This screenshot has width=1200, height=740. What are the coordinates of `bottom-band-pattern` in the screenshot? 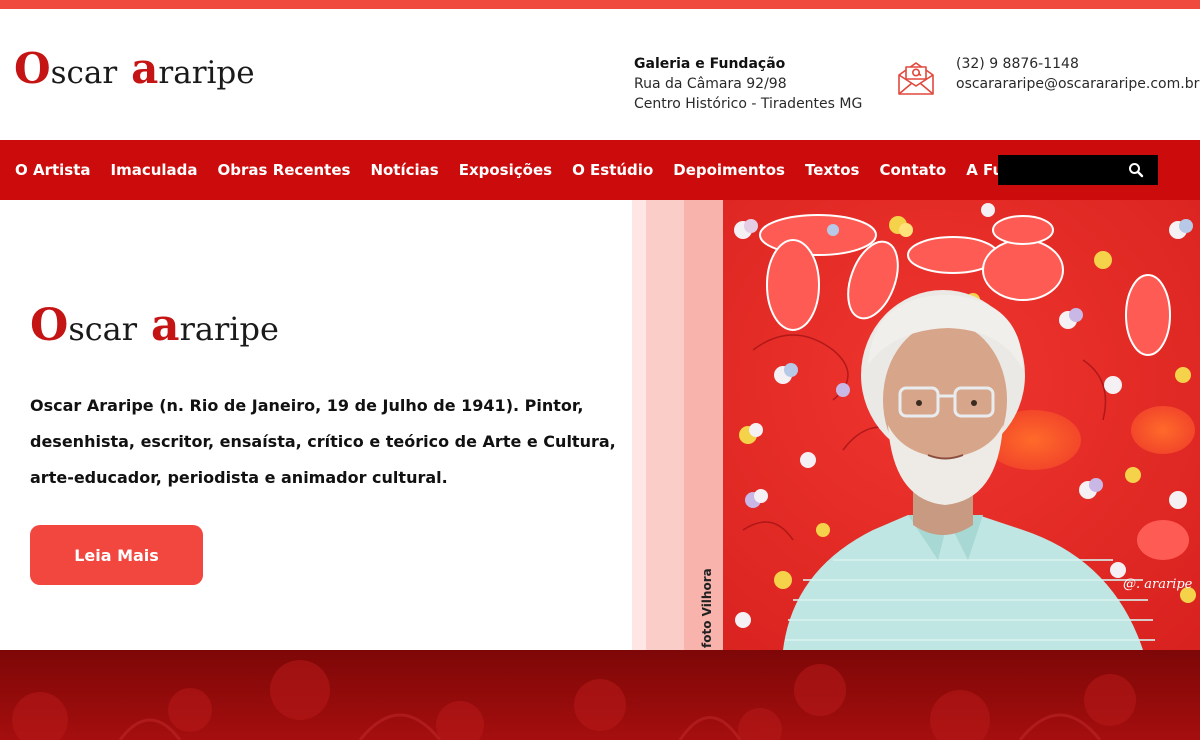 It's located at (600, 695).